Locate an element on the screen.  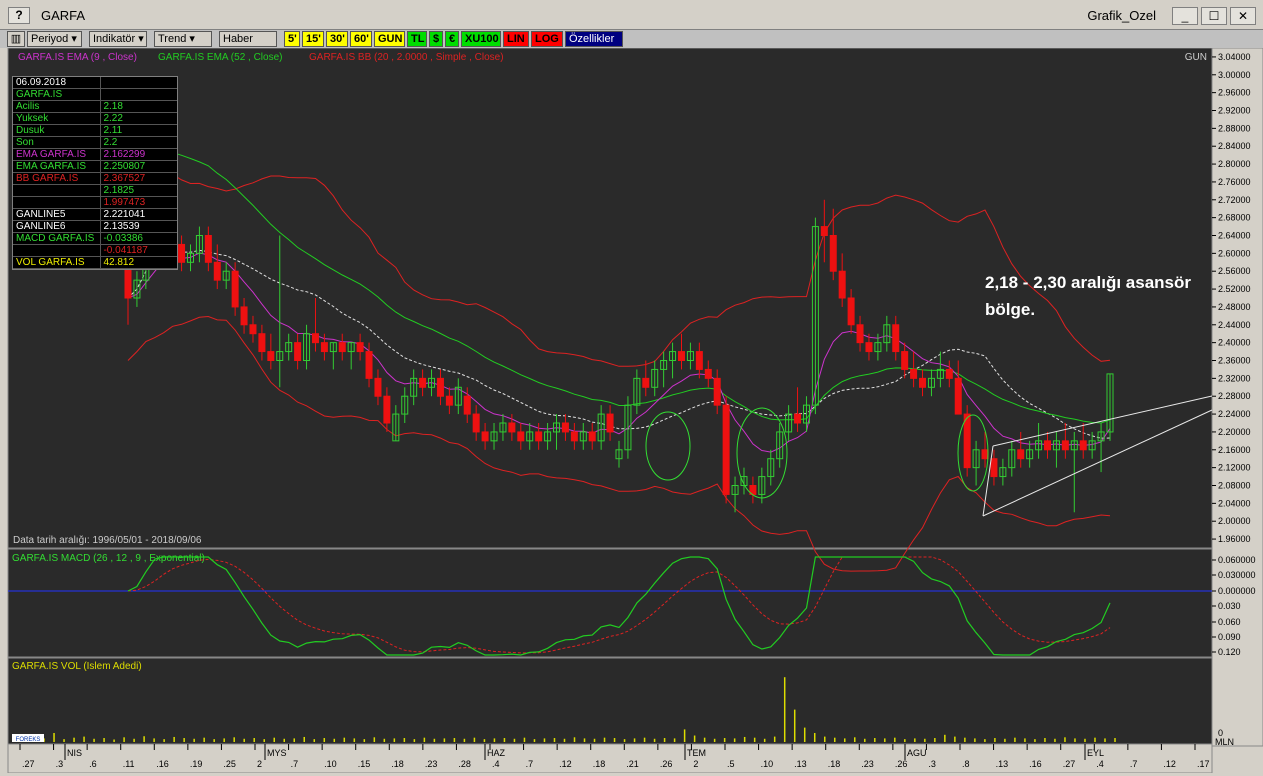
info-value: 1.997473 is located at coordinates (124, 202).